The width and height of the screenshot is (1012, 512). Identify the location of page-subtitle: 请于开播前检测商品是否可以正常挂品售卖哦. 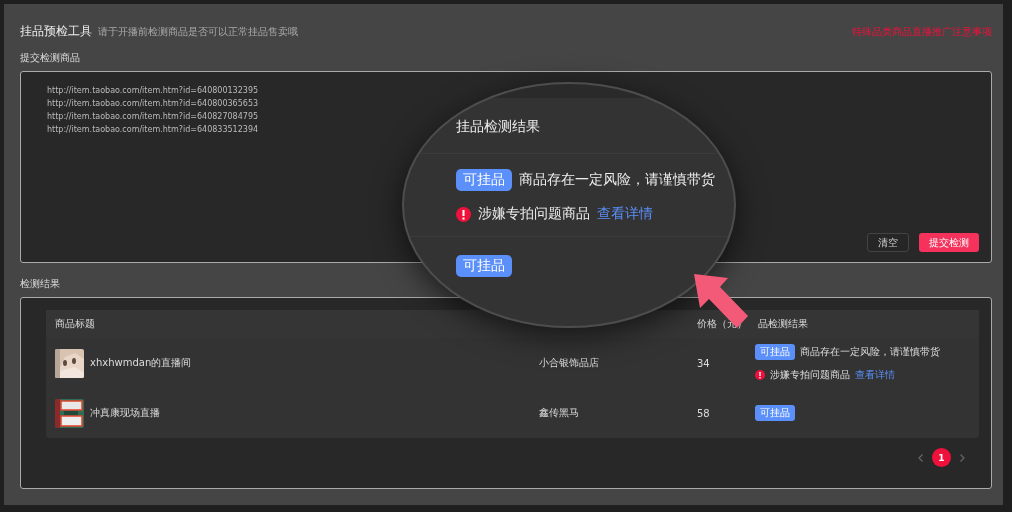
(198, 32).